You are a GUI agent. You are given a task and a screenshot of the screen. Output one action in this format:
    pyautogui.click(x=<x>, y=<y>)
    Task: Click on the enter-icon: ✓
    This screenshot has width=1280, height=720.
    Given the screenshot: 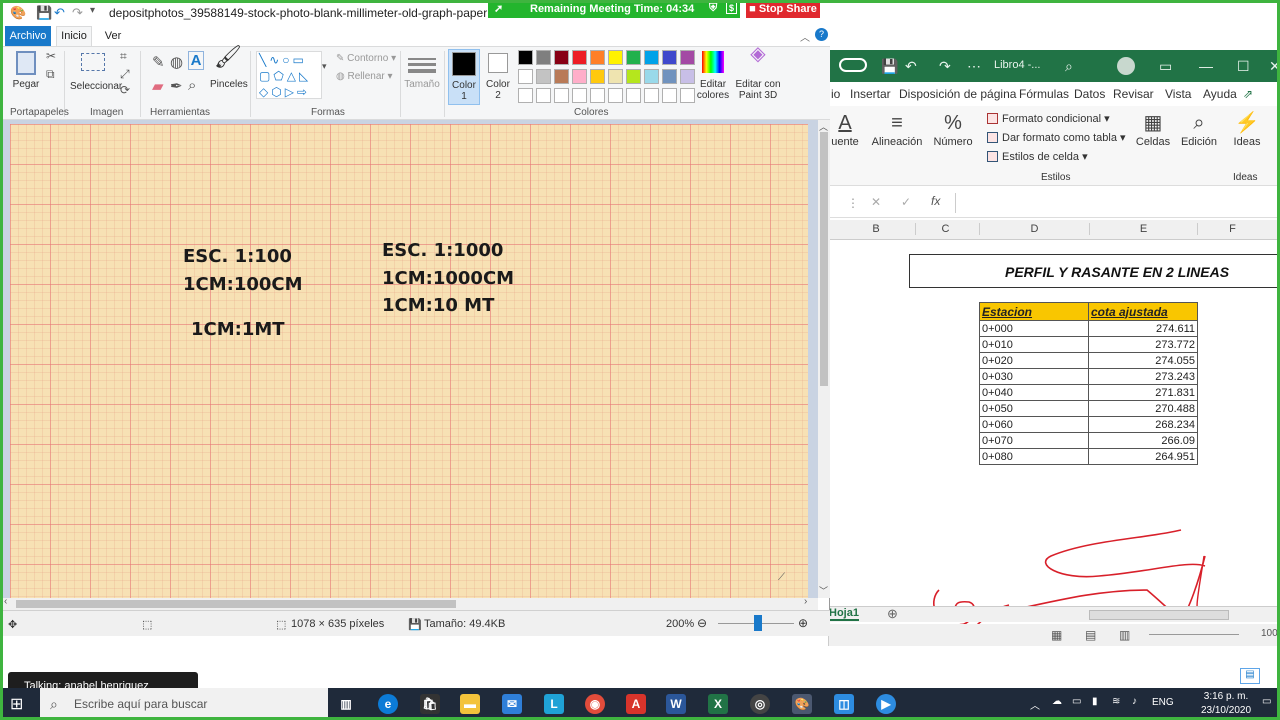 What is the action you would take?
    pyautogui.click(x=906, y=202)
    